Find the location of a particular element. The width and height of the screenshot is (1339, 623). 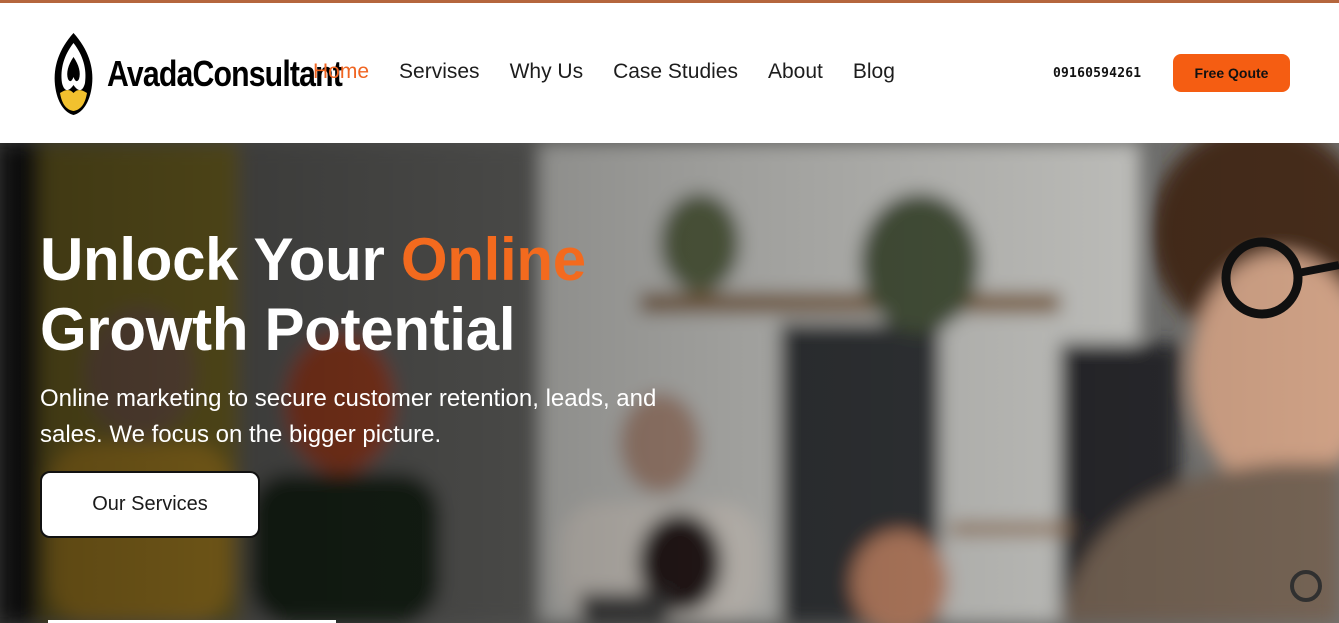

nav-item-blog: Blog is located at coordinates (874, 72).